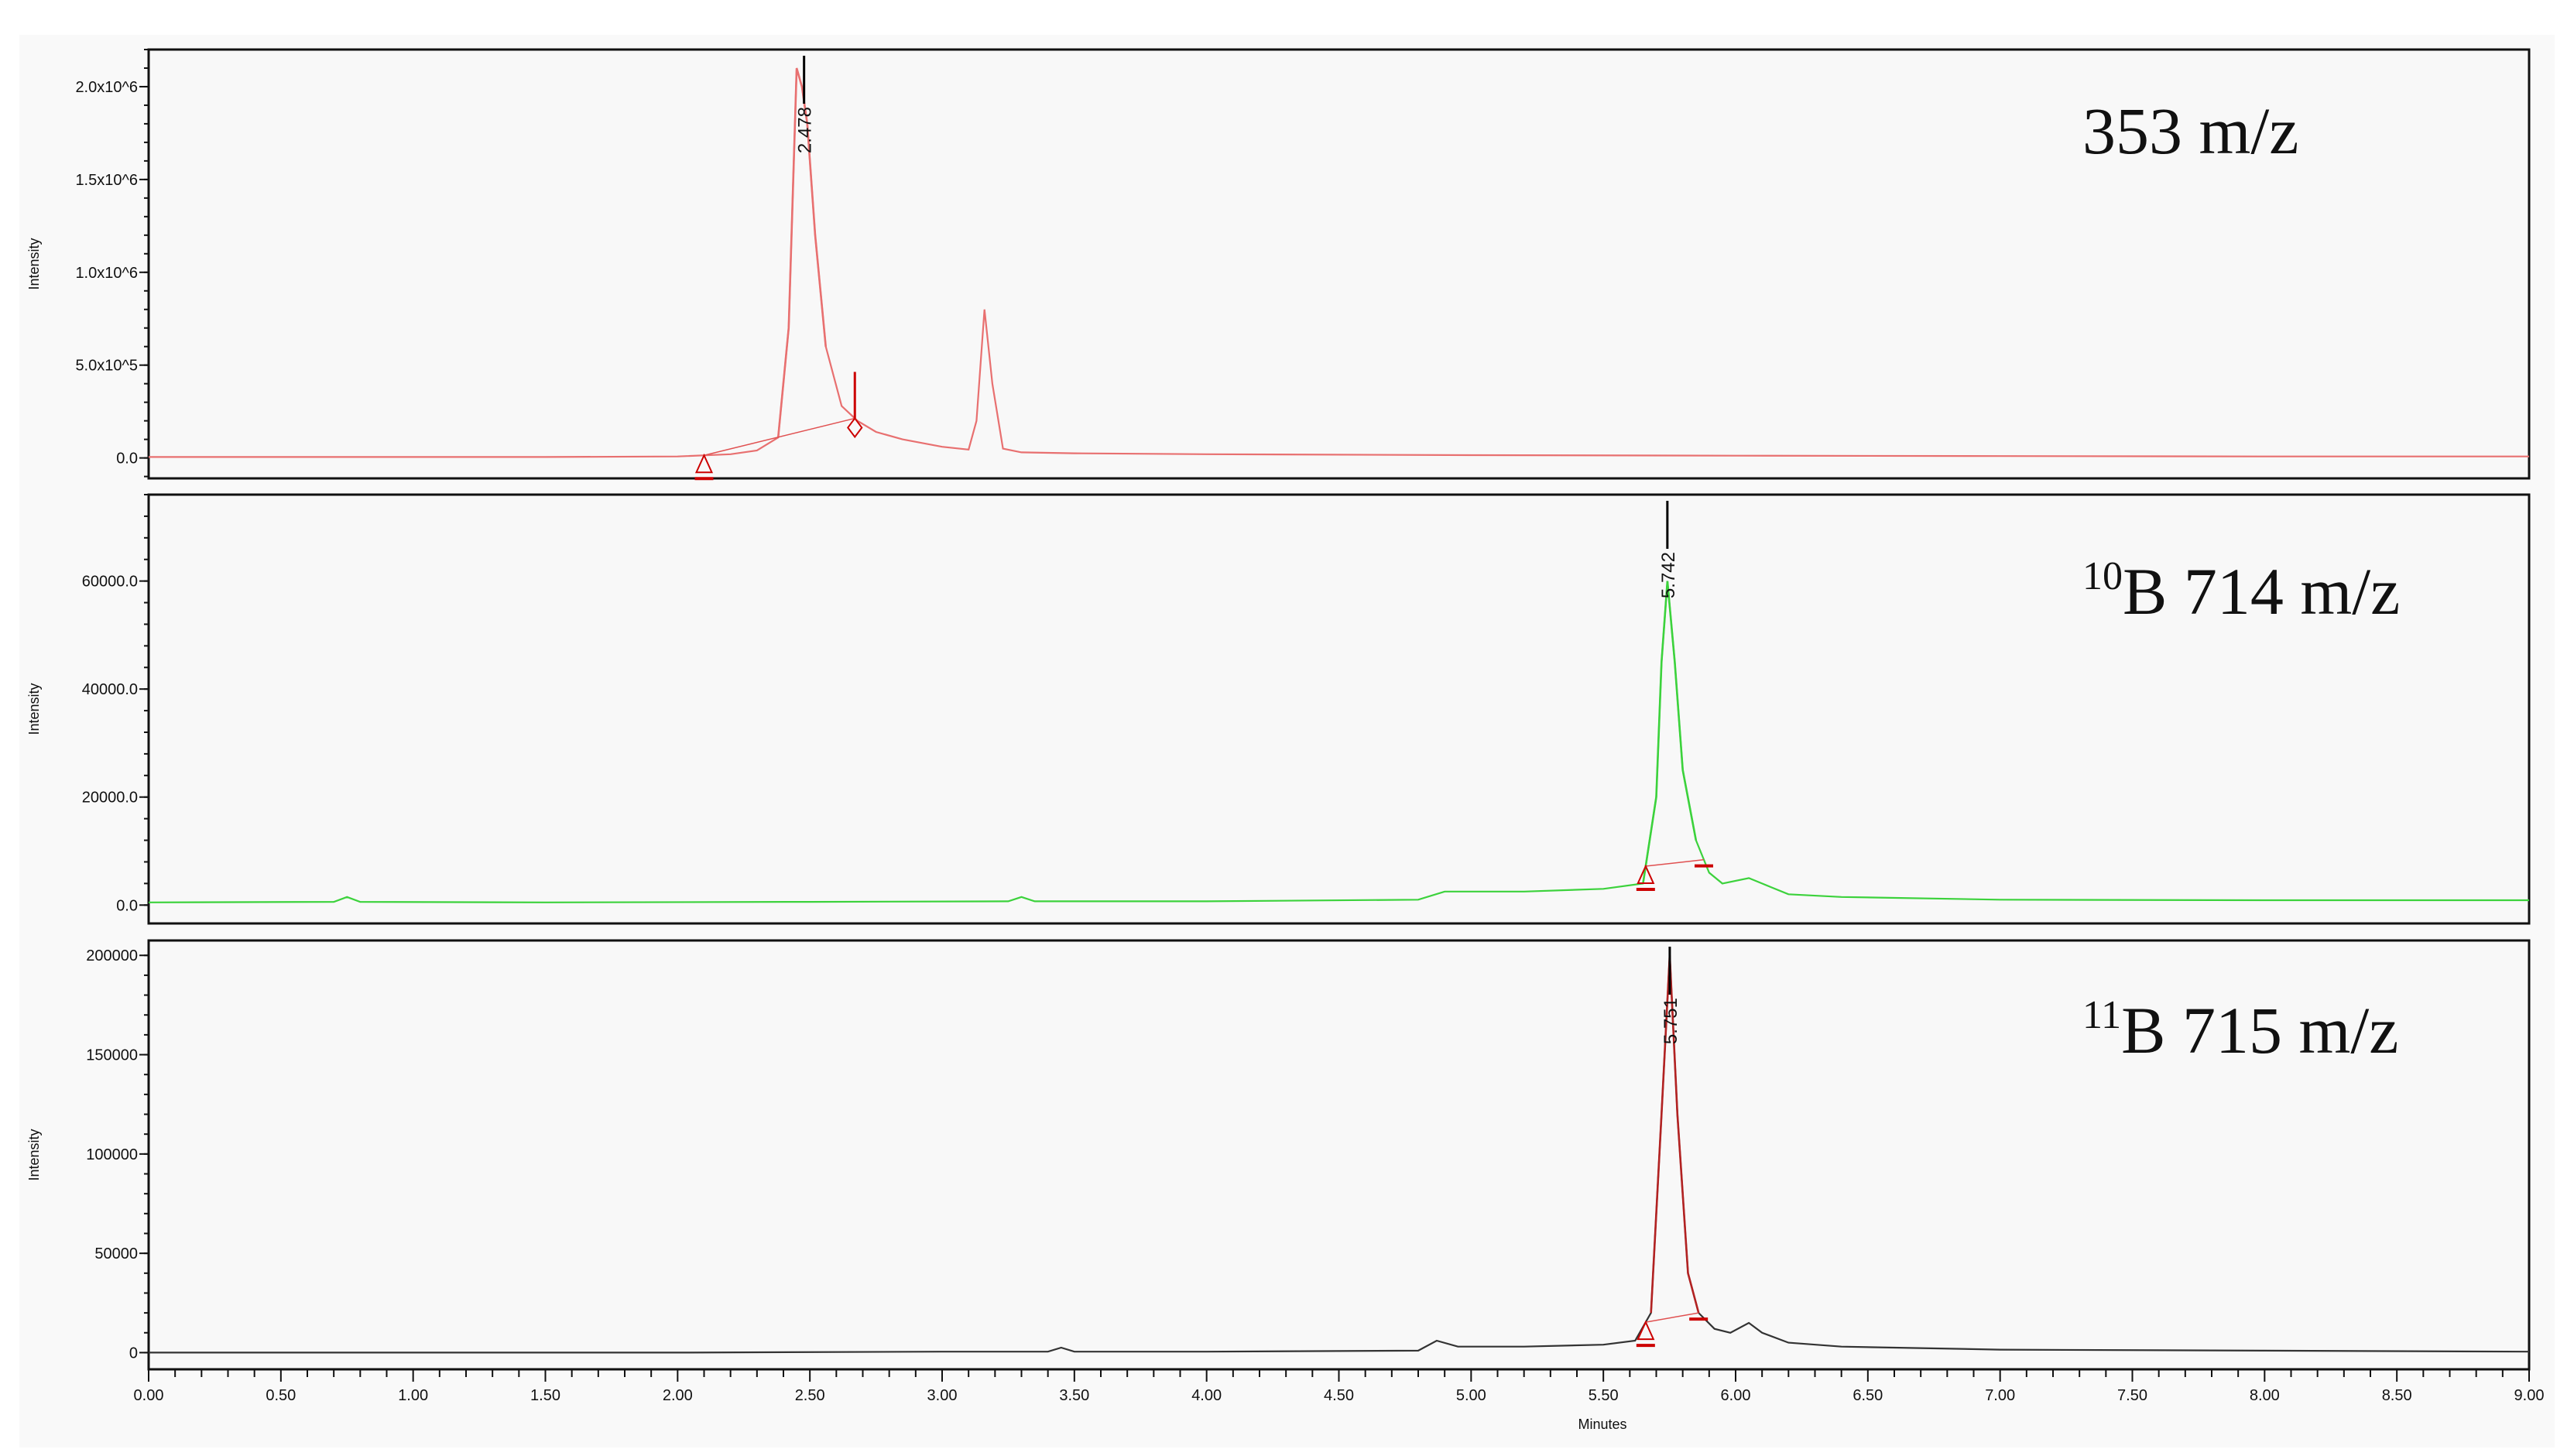 The width and height of the screenshot is (2574, 1456). What do you see at coordinates (112, 1055) in the screenshot?
I see `y-tick-label: 150000` at bounding box center [112, 1055].